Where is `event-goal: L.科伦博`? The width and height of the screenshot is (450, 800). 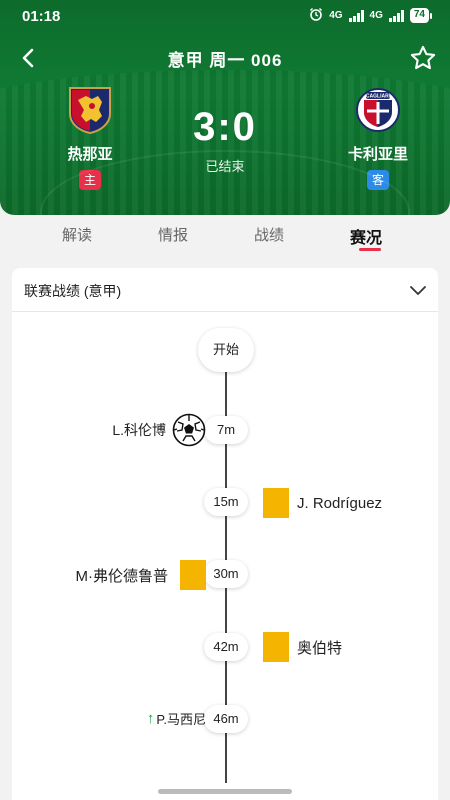 event-goal: L.科伦博 is located at coordinates (159, 430).